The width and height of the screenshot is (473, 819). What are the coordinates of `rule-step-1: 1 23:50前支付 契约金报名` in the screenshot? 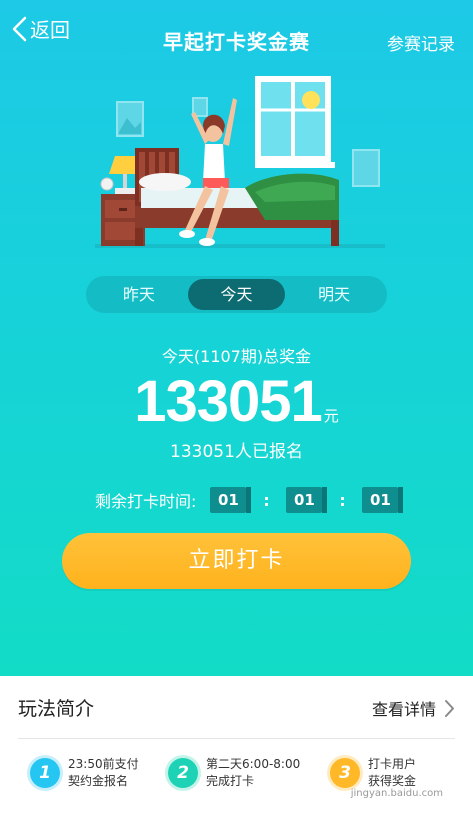 It's located at (84, 773).